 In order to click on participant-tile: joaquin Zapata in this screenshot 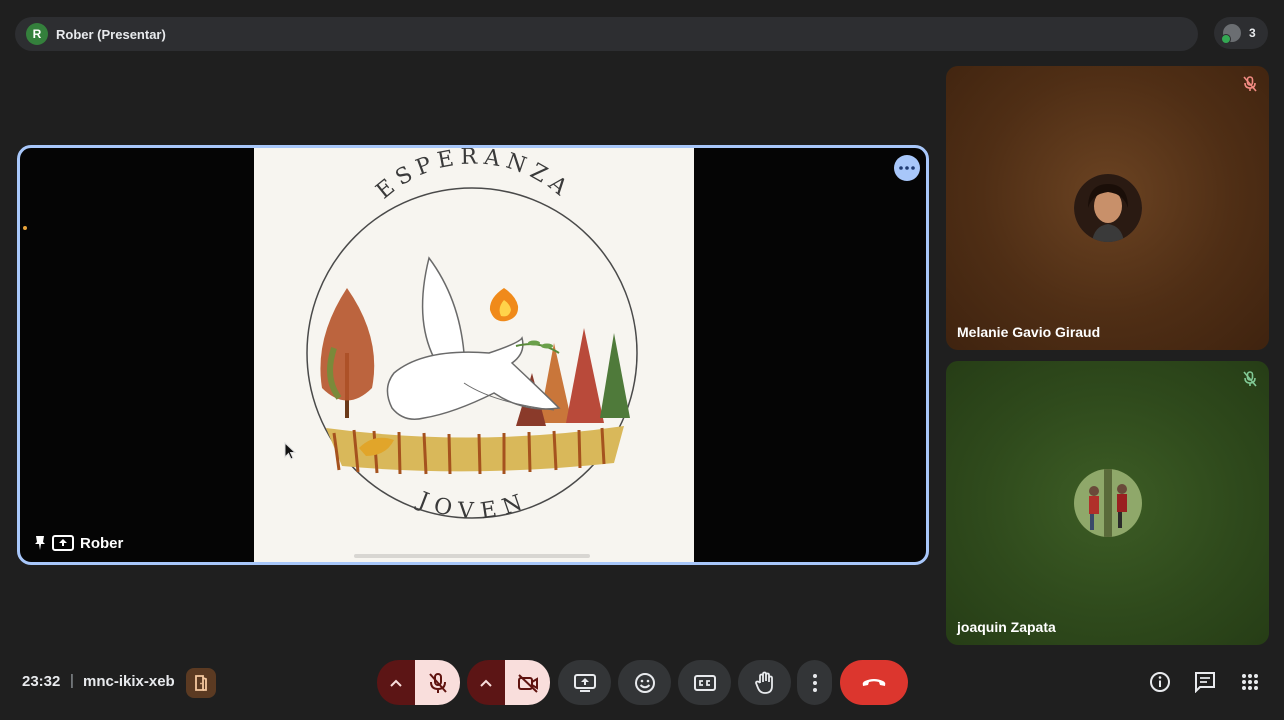, I will do `click(1107, 503)`.